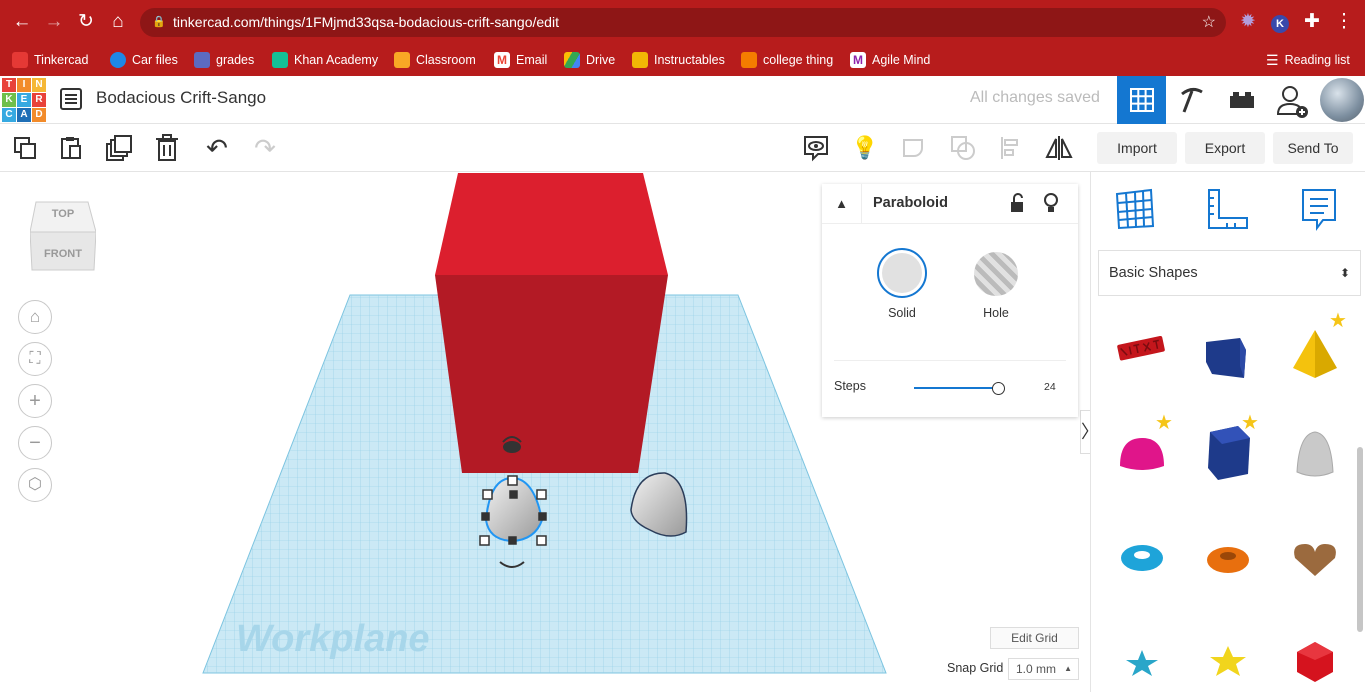  Describe the element at coordinates (402, 60) in the screenshot. I see `classroom-icon` at that location.